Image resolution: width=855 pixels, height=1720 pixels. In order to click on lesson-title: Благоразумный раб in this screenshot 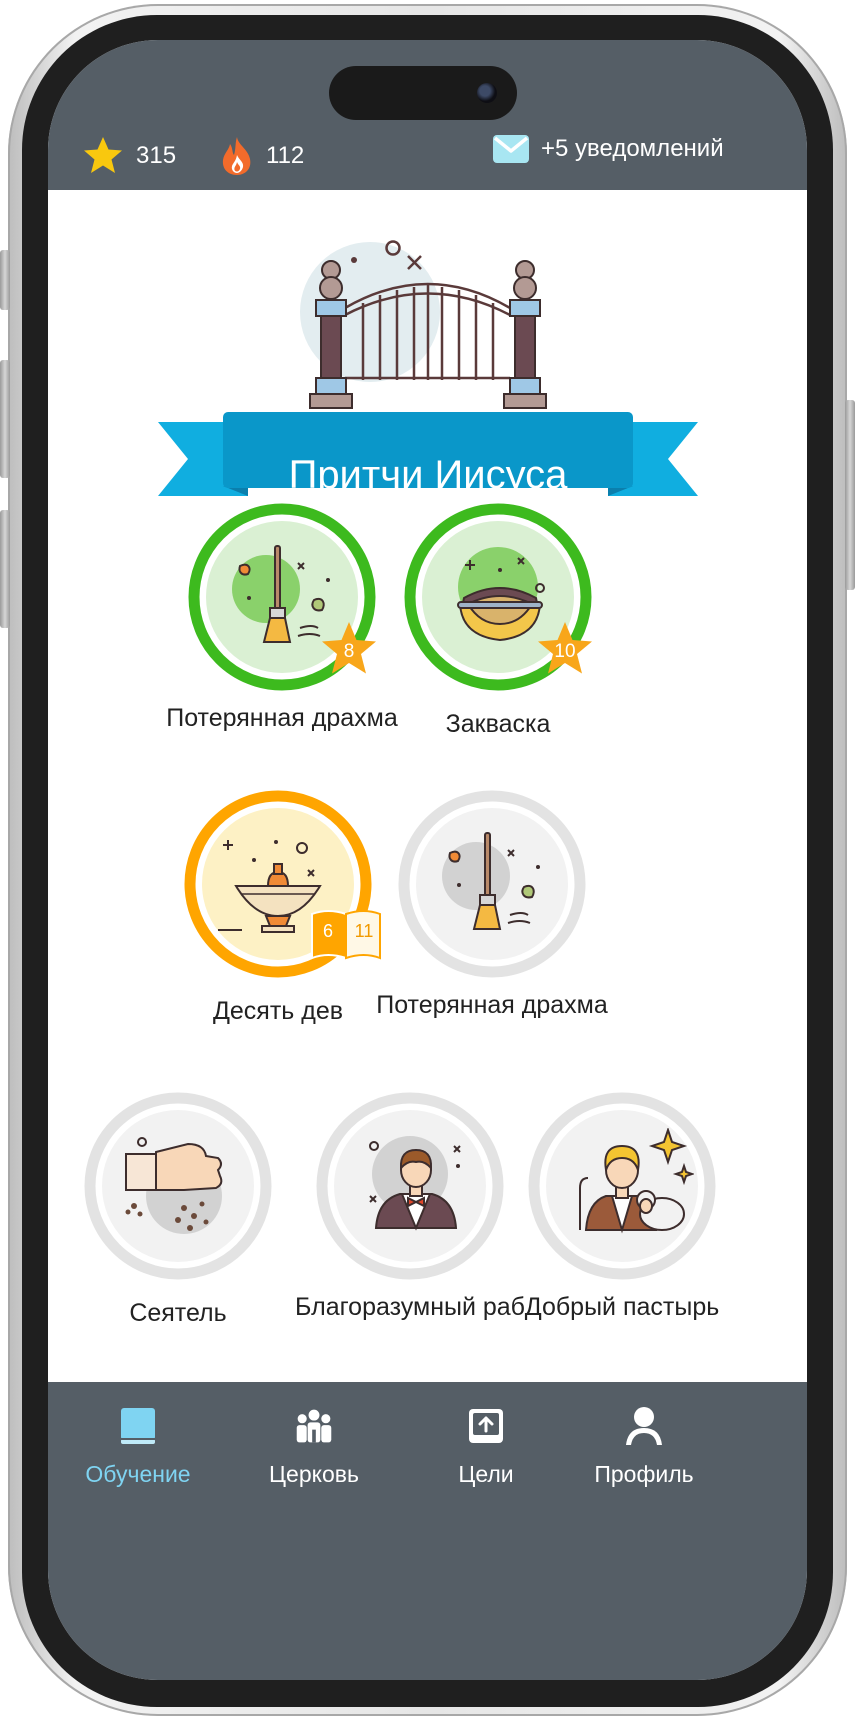, I will do `click(410, 1307)`.